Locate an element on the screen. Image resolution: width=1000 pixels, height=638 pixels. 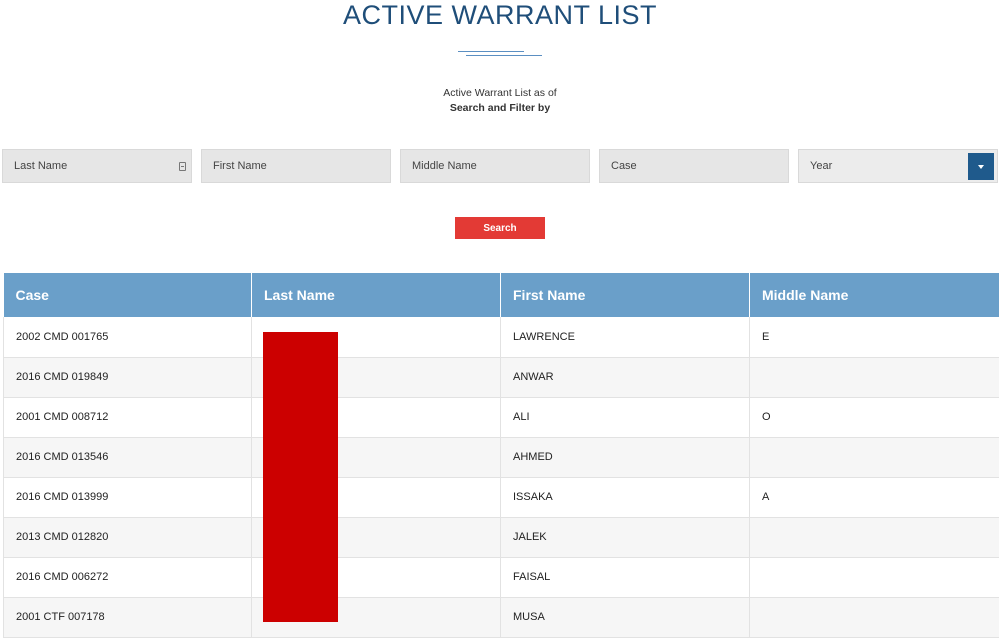
middle-name-input is located at coordinates (487, 166).